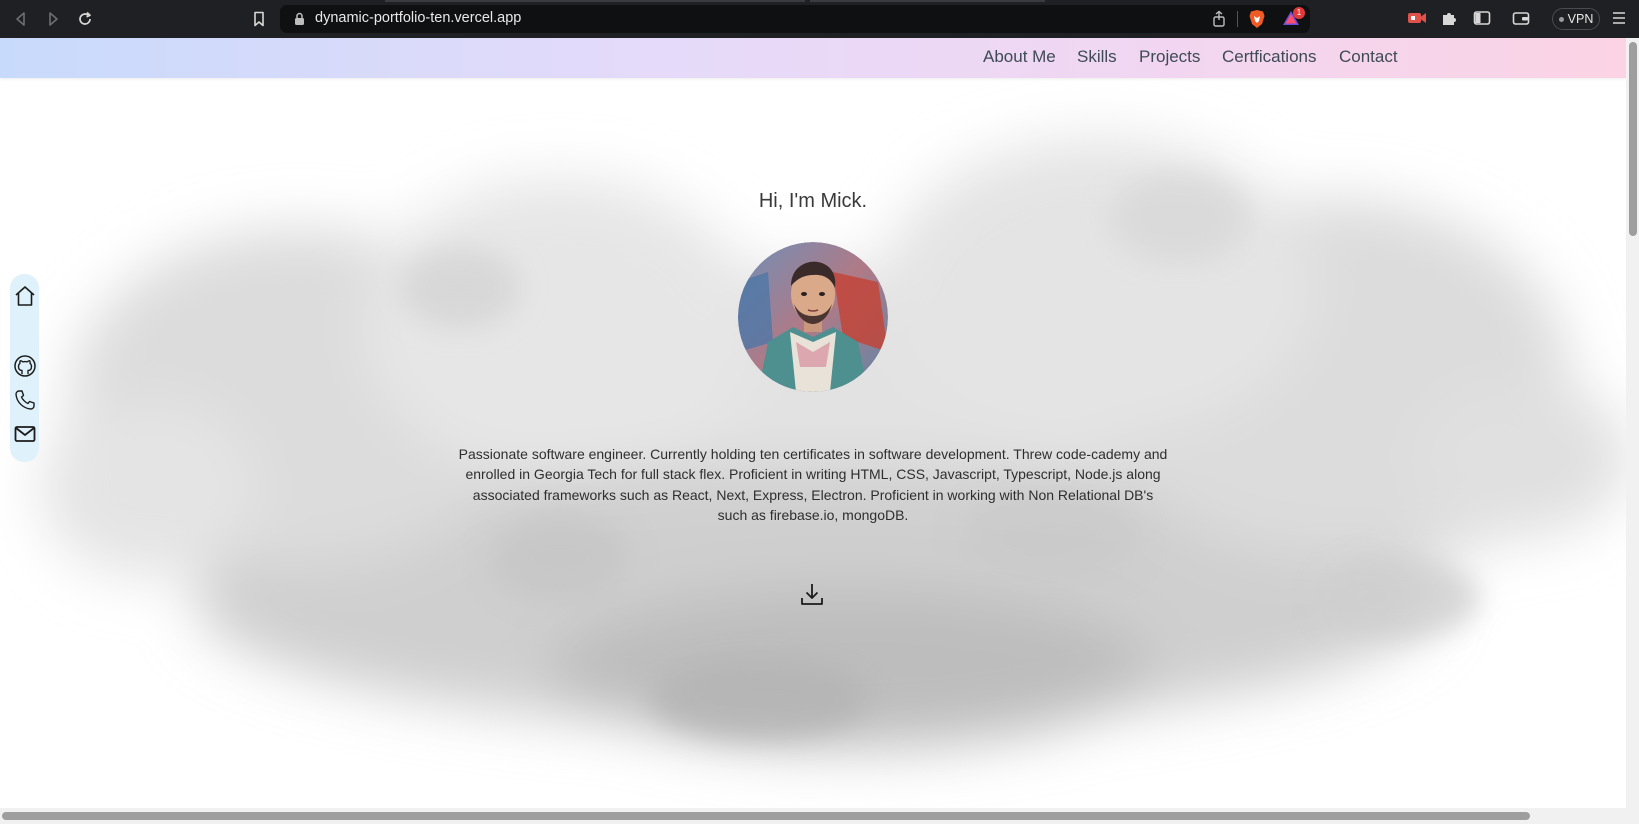 Image resolution: width=1639 pixels, height=824 pixels. Describe the element at coordinates (1561, 19) in the screenshot. I see `vpn-status-dot` at that location.